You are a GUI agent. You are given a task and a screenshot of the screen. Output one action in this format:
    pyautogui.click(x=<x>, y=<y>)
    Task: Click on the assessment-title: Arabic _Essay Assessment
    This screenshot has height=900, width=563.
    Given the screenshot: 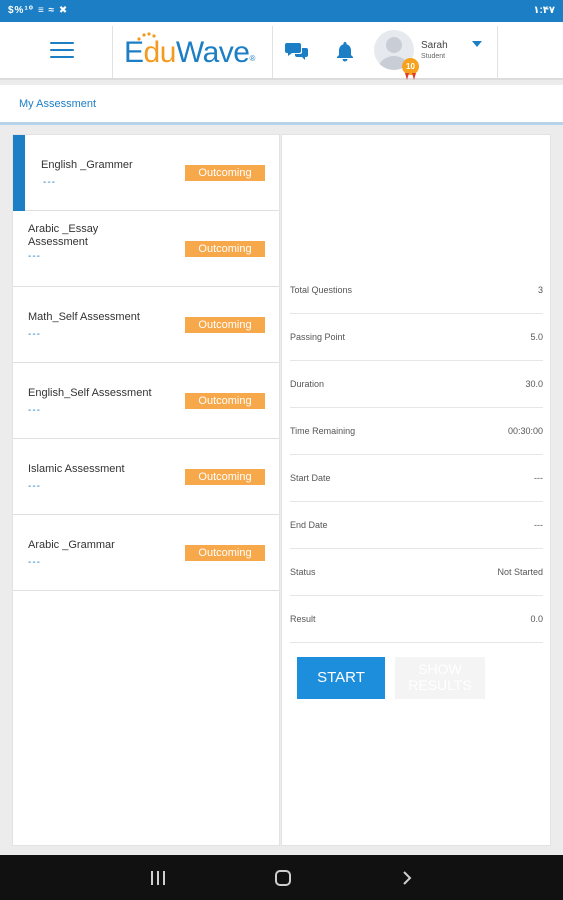 What is the action you would take?
    pyautogui.click(x=63, y=235)
    